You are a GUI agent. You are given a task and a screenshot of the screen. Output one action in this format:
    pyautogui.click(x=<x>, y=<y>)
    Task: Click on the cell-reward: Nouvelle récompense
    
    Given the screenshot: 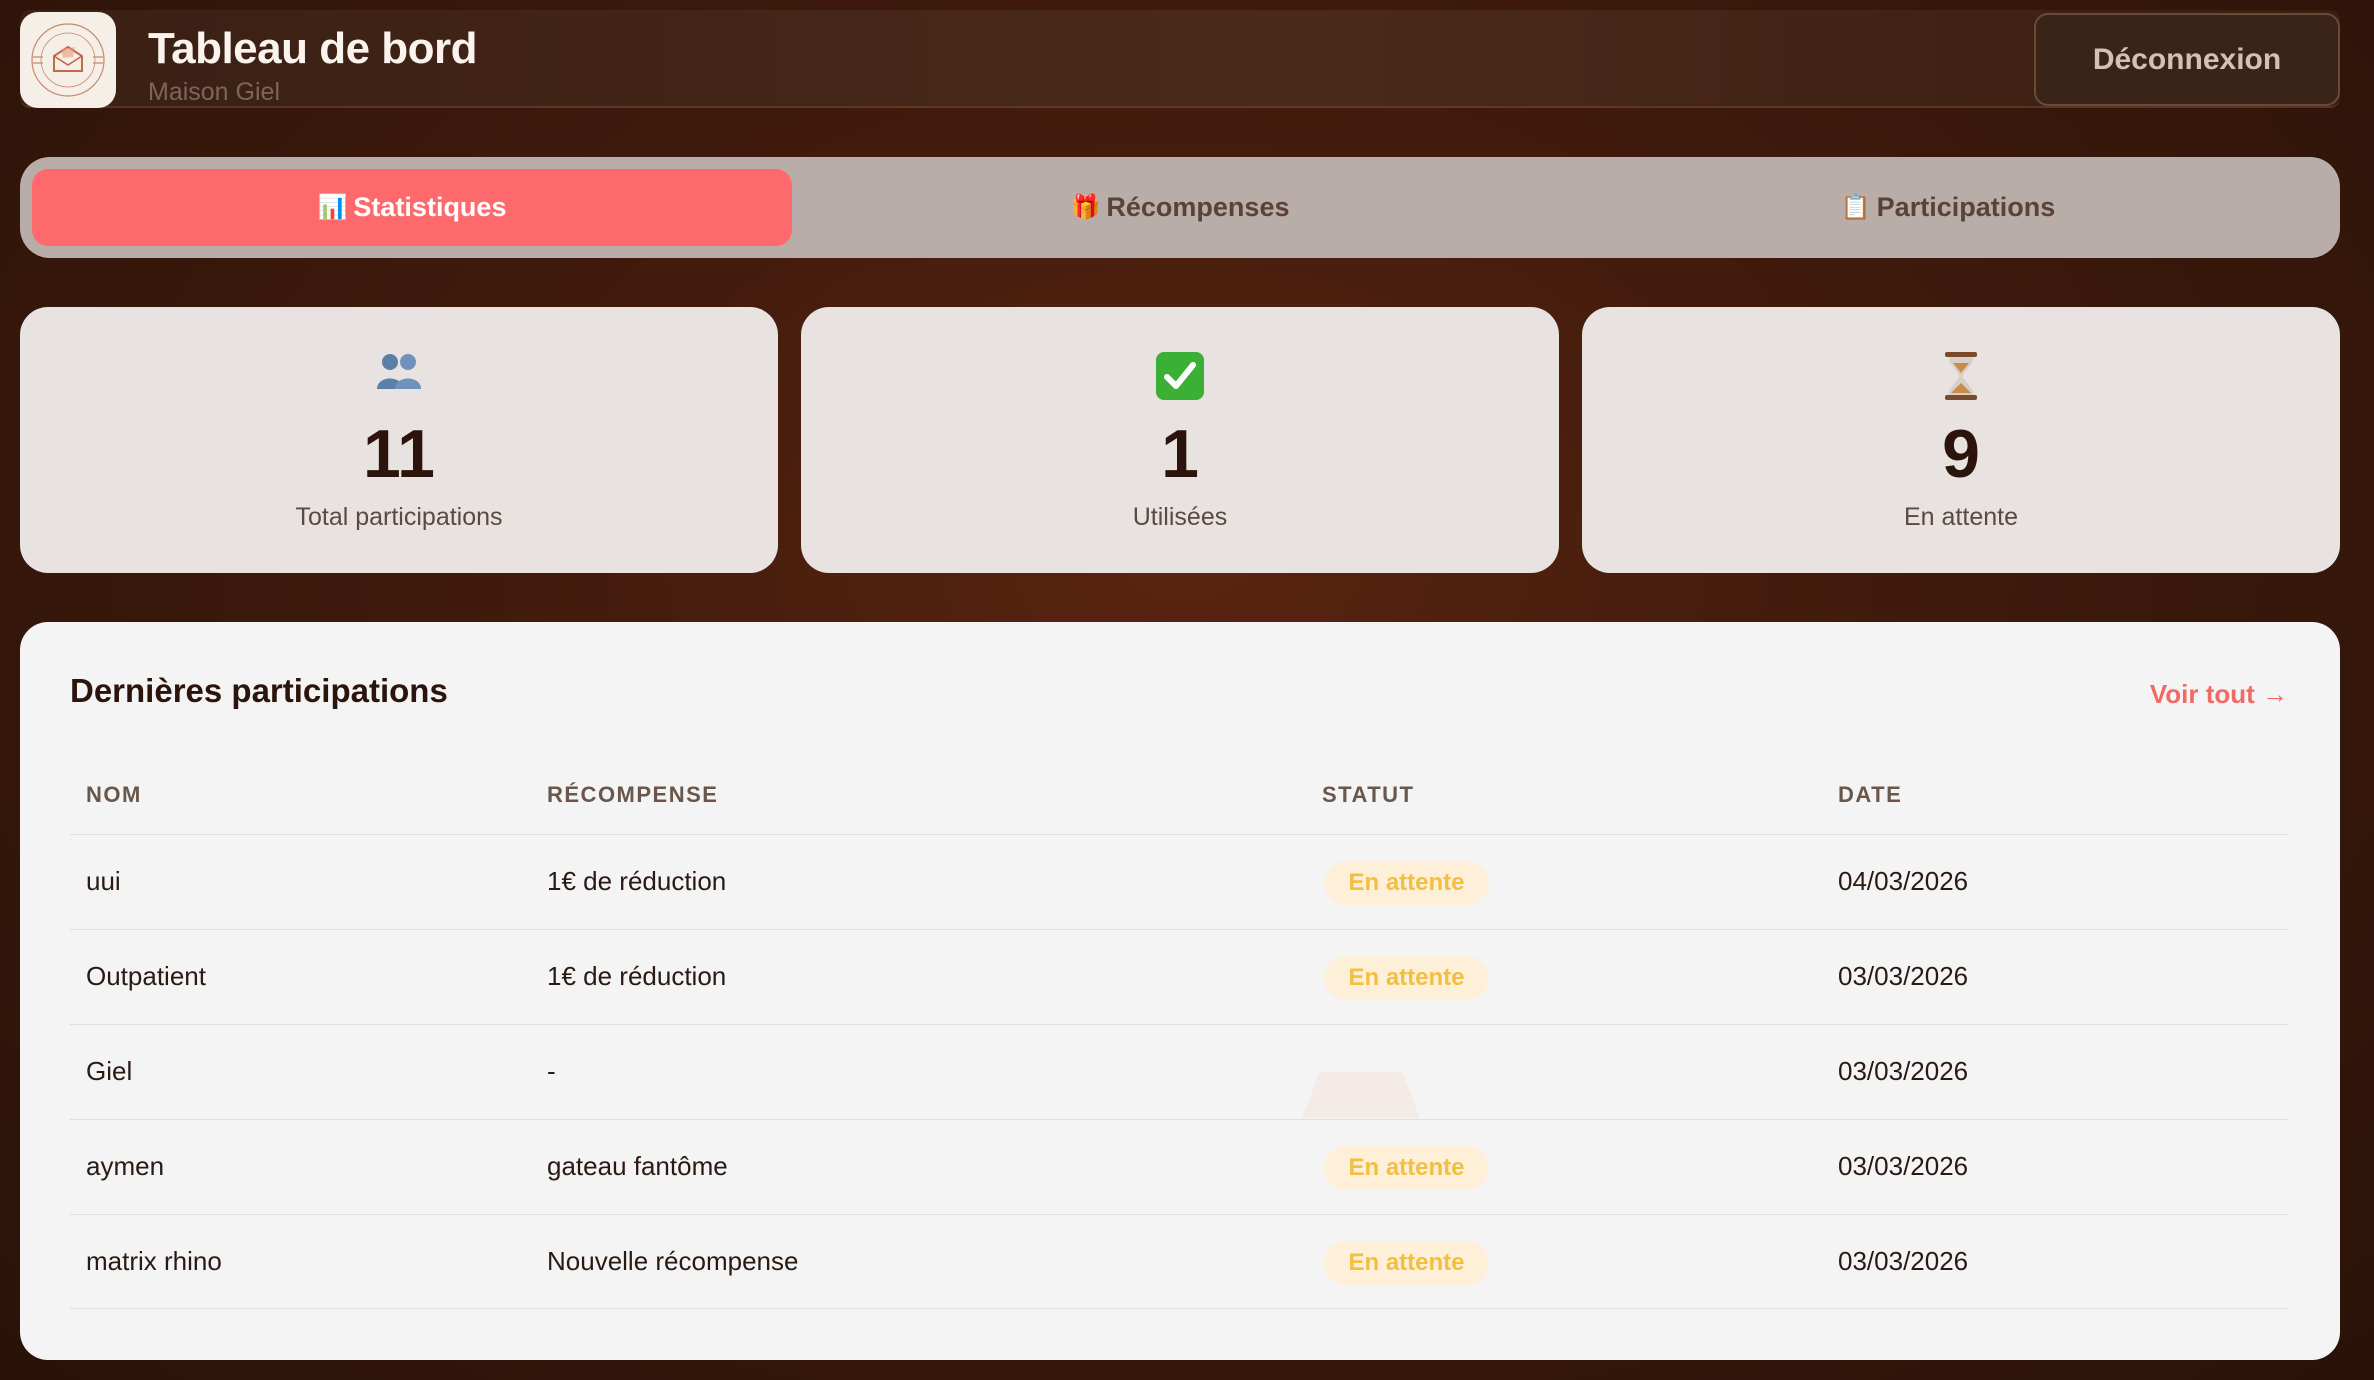 What is the action you would take?
    pyautogui.click(x=673, y=1261)
    